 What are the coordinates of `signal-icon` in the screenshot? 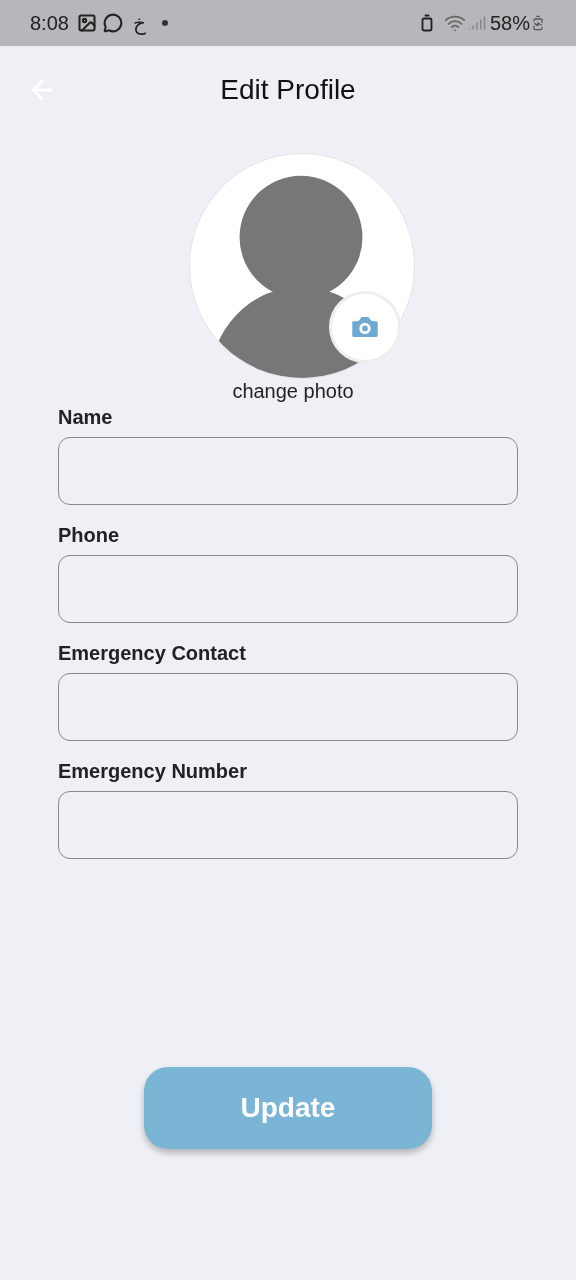 It's located at (476, 23).